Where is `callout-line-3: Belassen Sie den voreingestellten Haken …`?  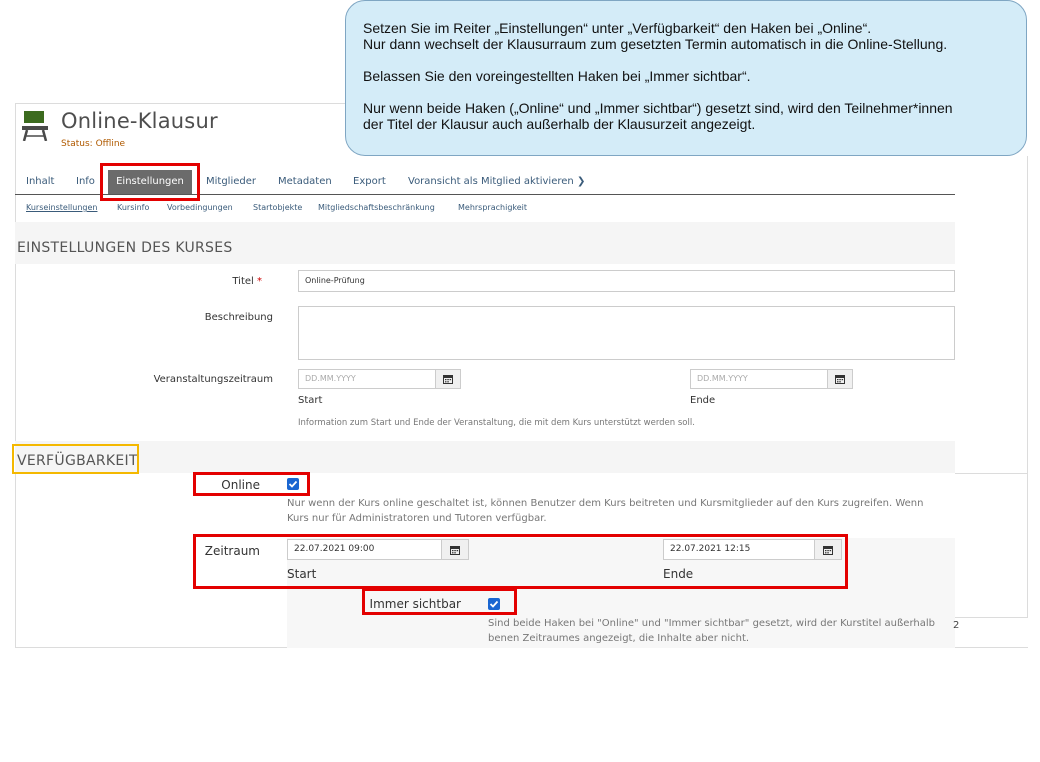 callout-line-3: Belassen Sie den voreingestellten Haken … is located at coordinates (557, 76).